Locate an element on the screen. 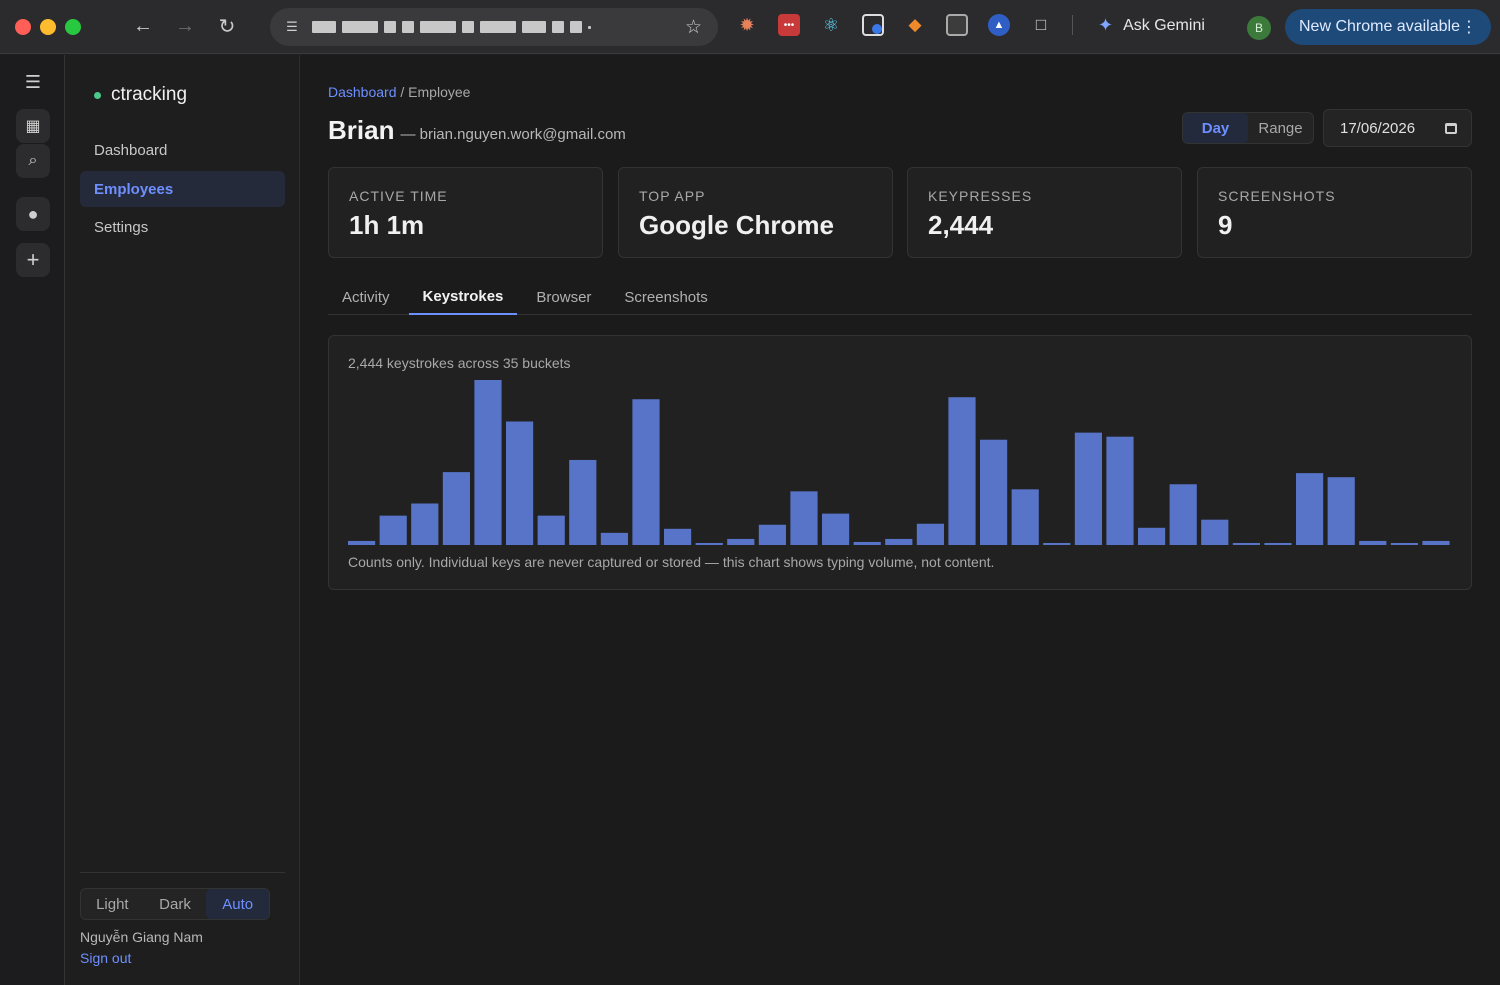 This screenshot has width=1500, height=985. claude-extension-icon: ✹ is located at coordinates (747, 25).